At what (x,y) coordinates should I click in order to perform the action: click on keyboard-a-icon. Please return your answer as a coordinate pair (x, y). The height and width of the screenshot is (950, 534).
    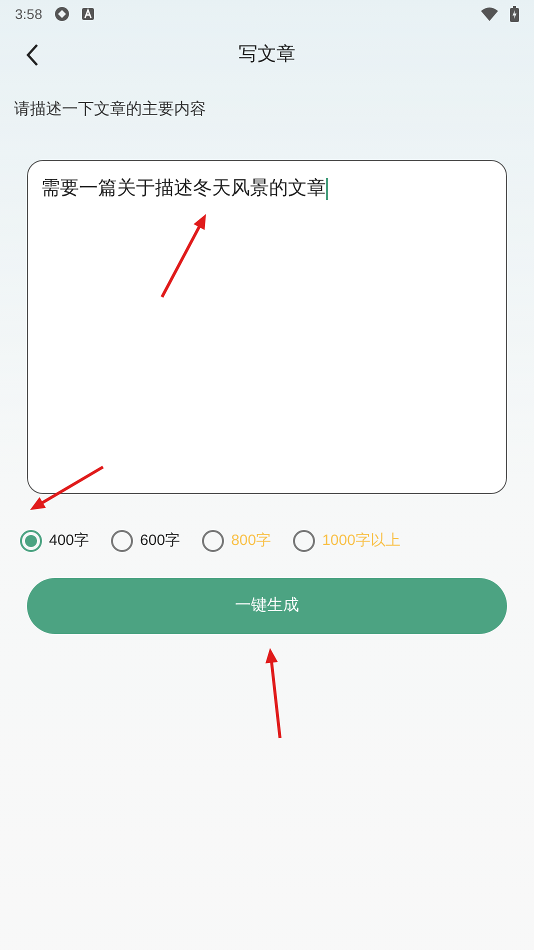
    Looking at the image, I should click on (88, 14).